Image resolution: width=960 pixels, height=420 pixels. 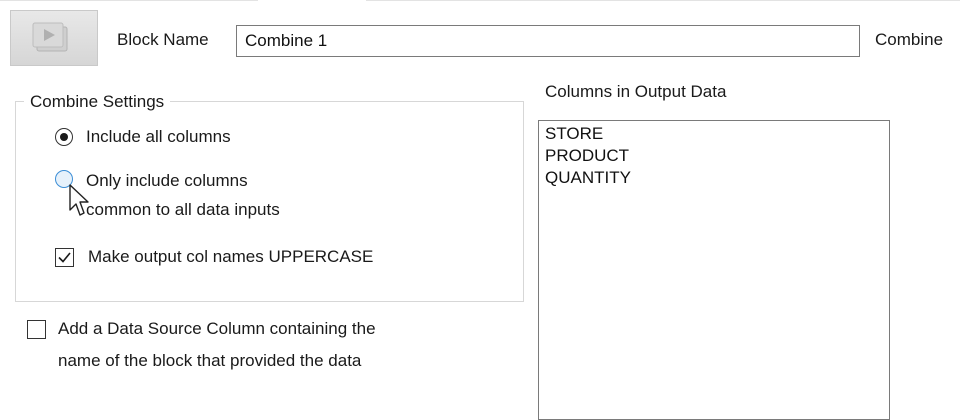 I want to click on output-columns-title: Columns in Output Data, so click(x=636, y=91).